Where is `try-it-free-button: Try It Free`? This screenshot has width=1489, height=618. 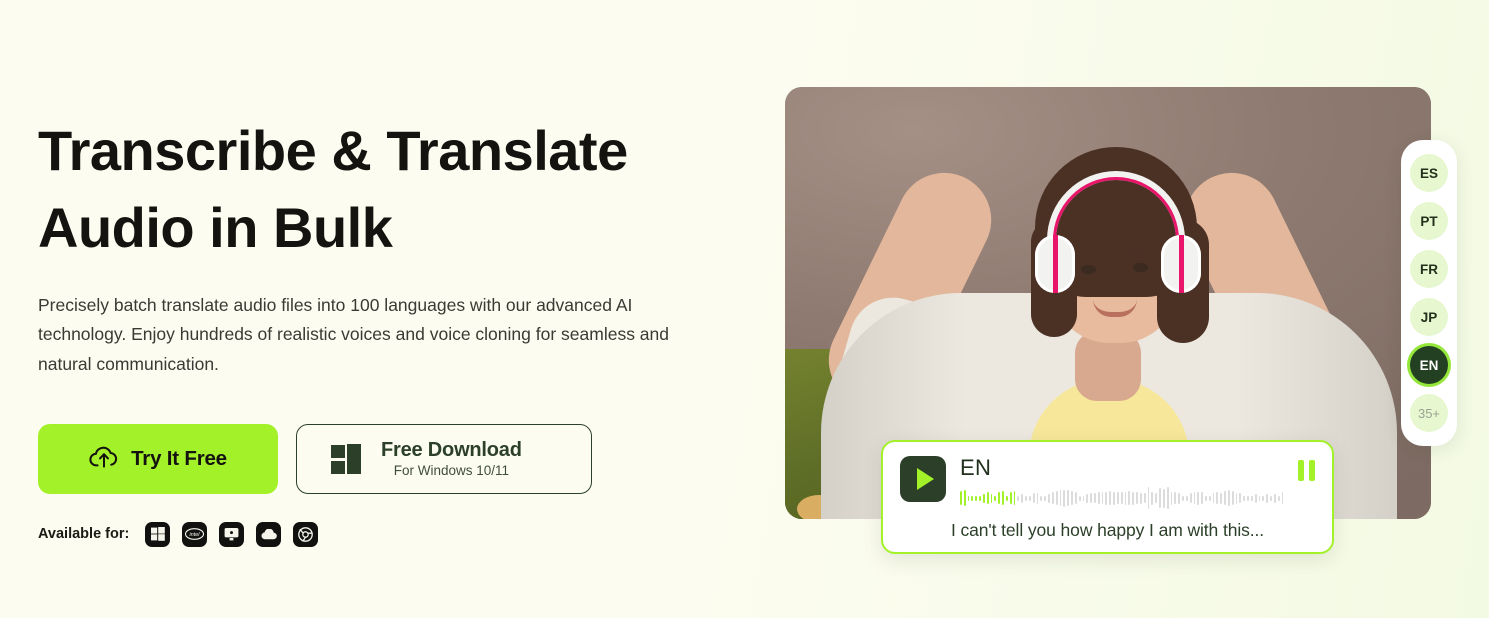
try-it-free-button: Try It Free is located at coordinates (158, 458).